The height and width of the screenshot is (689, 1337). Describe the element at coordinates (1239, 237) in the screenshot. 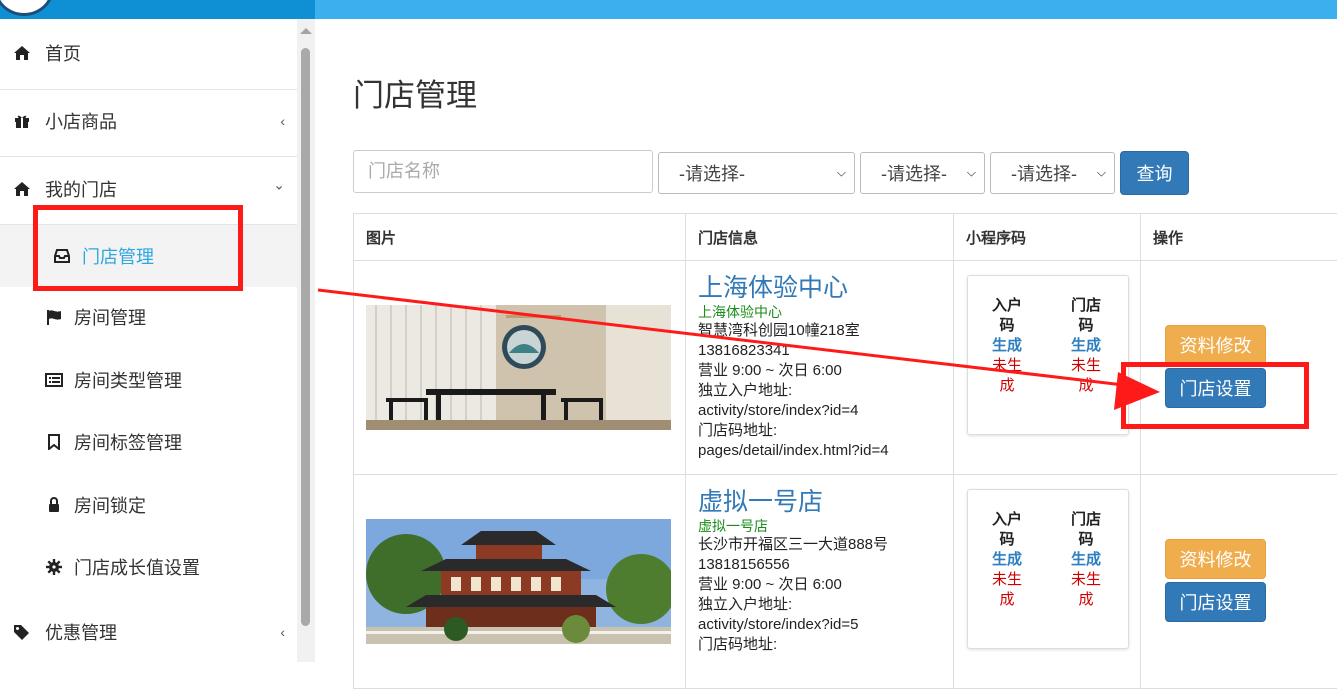

I see `column-header: 操作` at that location.